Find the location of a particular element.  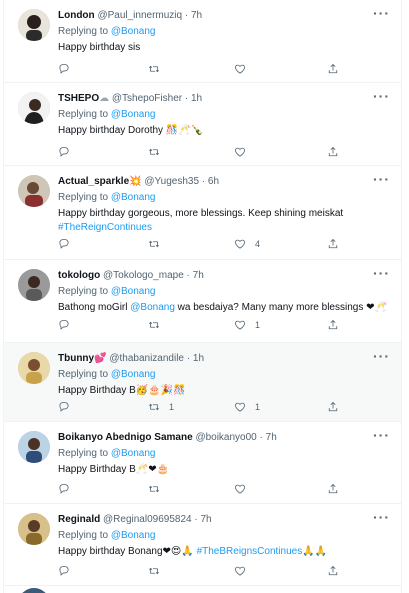

user-handle: @Yugesh35 is located at coordinates (171, 181).